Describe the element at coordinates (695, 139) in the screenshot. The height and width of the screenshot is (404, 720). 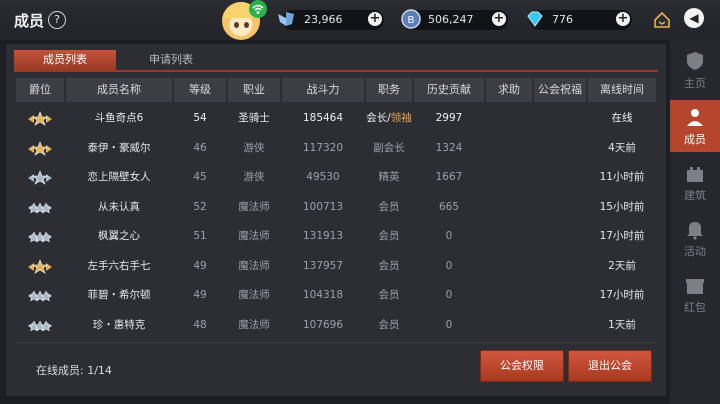
I see `side-nav-label: 成员` at that location.